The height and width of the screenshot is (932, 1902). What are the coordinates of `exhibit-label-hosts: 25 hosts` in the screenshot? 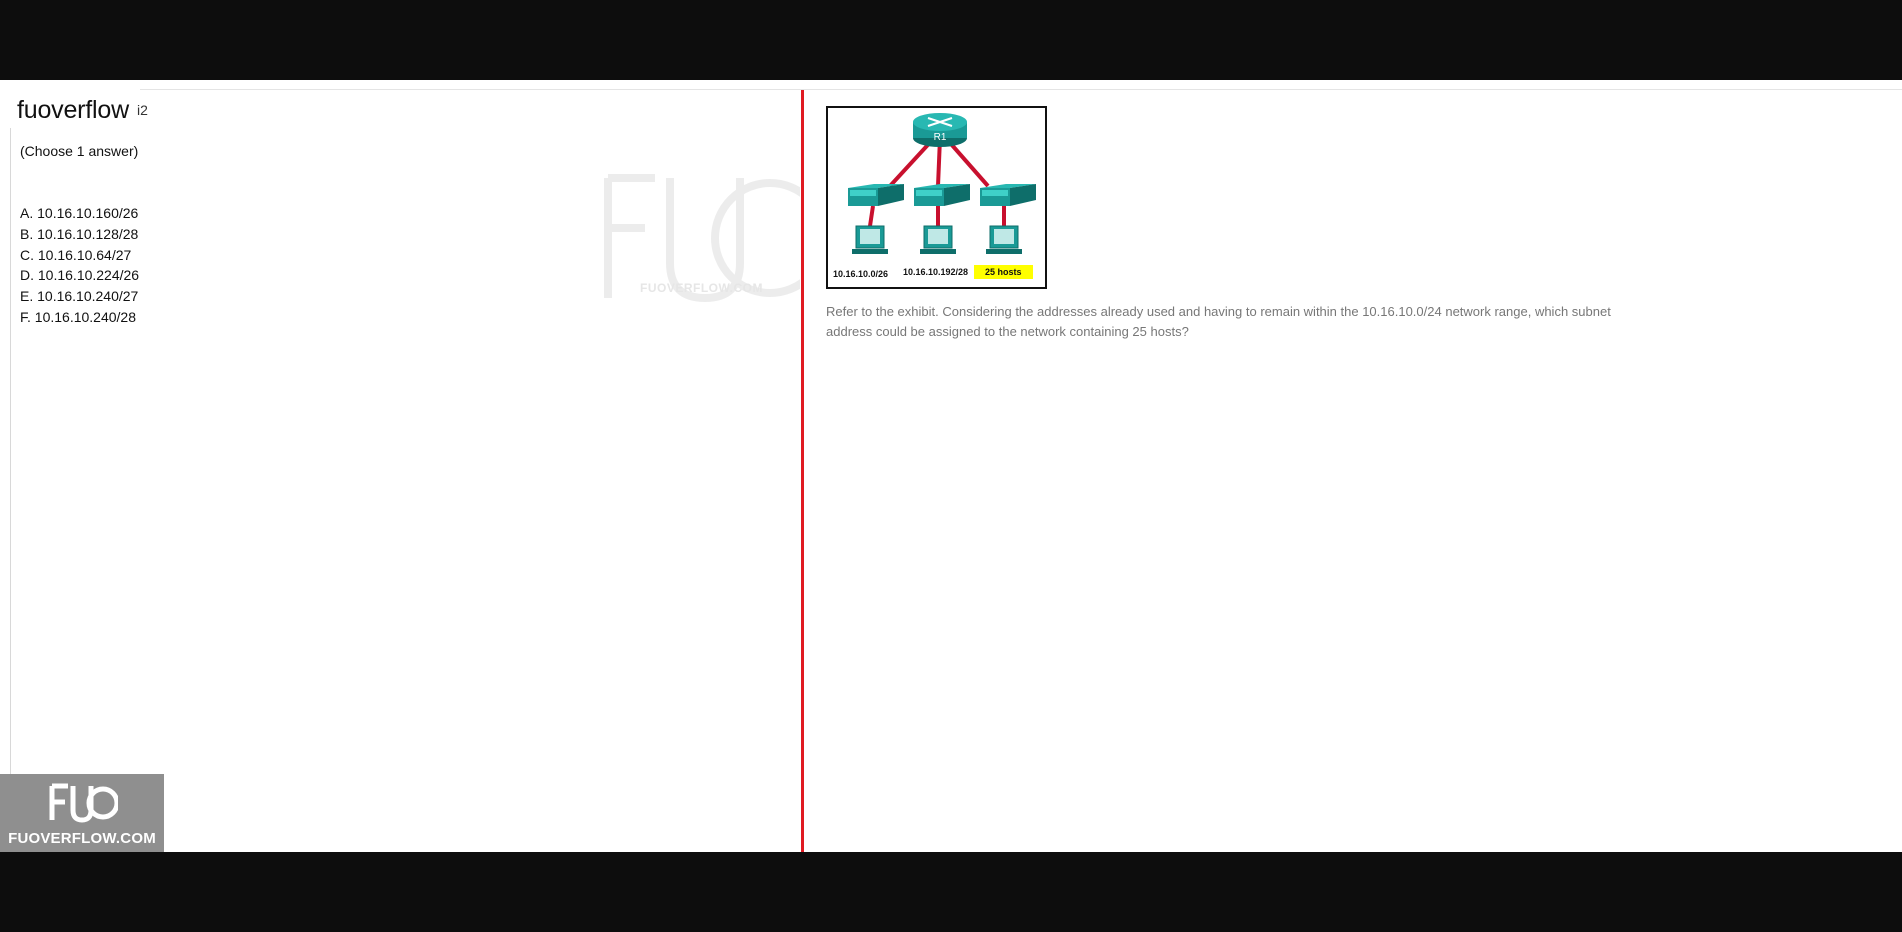 It's located at (1003, 272).